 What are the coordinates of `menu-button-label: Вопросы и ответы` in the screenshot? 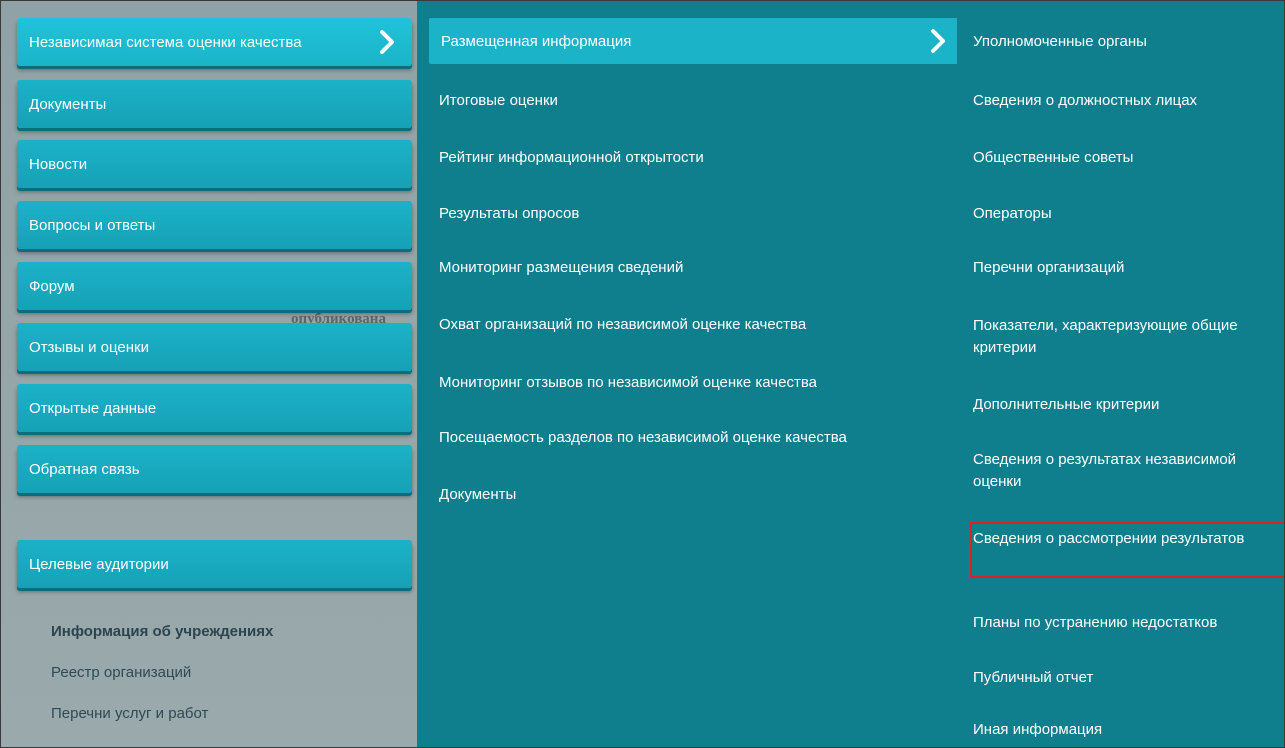 It's located at (92, 225).